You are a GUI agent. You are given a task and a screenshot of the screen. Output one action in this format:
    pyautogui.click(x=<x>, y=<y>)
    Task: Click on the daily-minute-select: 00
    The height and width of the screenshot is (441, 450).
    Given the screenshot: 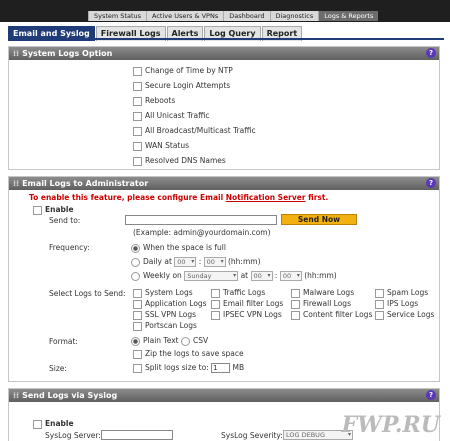 What is the action you would take?
    pyautogui.click(x=214, y=262)
    